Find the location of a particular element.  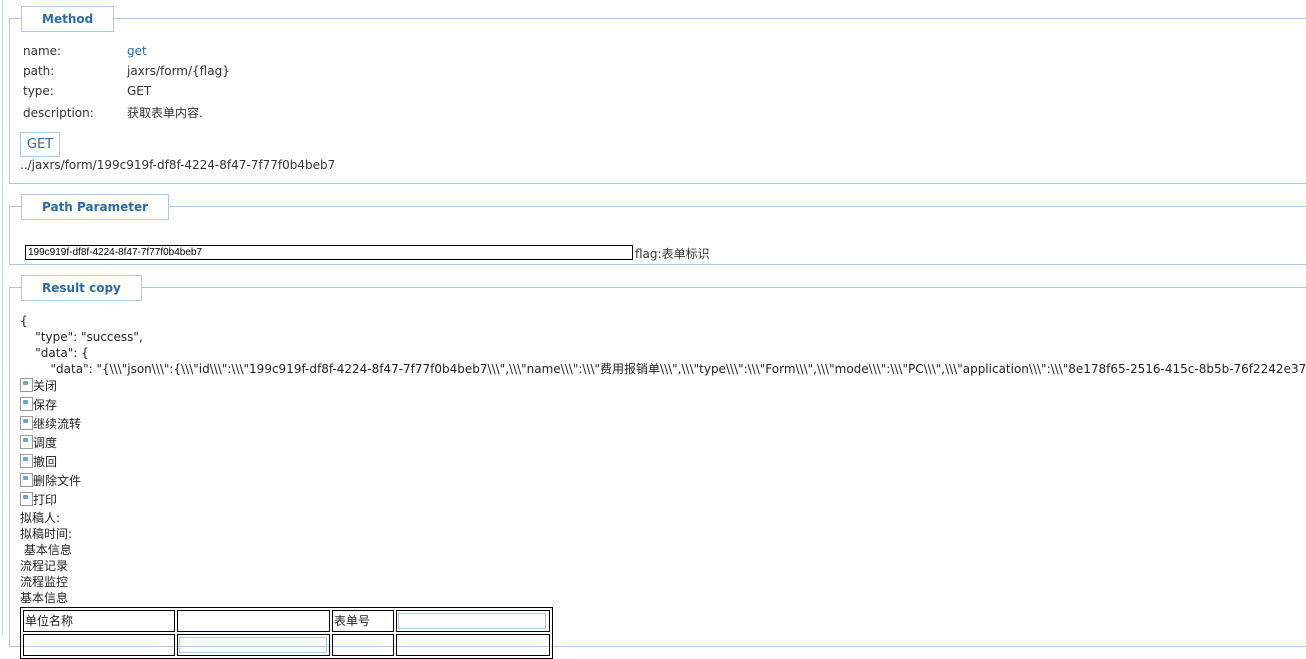

drafter-label: 拟稿人: is located at coordinates (40, 518).